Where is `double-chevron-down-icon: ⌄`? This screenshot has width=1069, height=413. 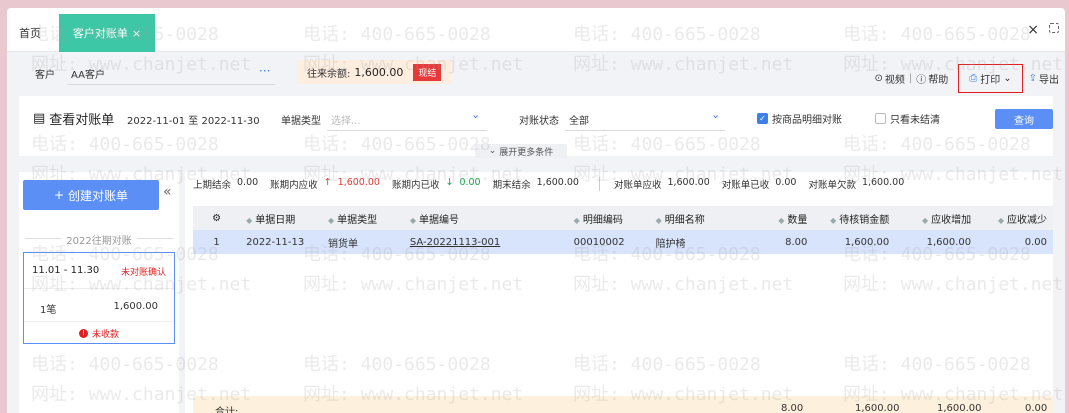
double-chevron-down-icon: ⌄ is located at coordinates (492, 151).